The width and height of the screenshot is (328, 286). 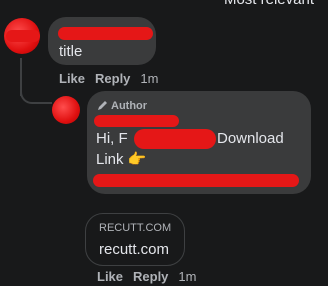 I want to click on comment-bubble: title, so click(x=102, y=41).